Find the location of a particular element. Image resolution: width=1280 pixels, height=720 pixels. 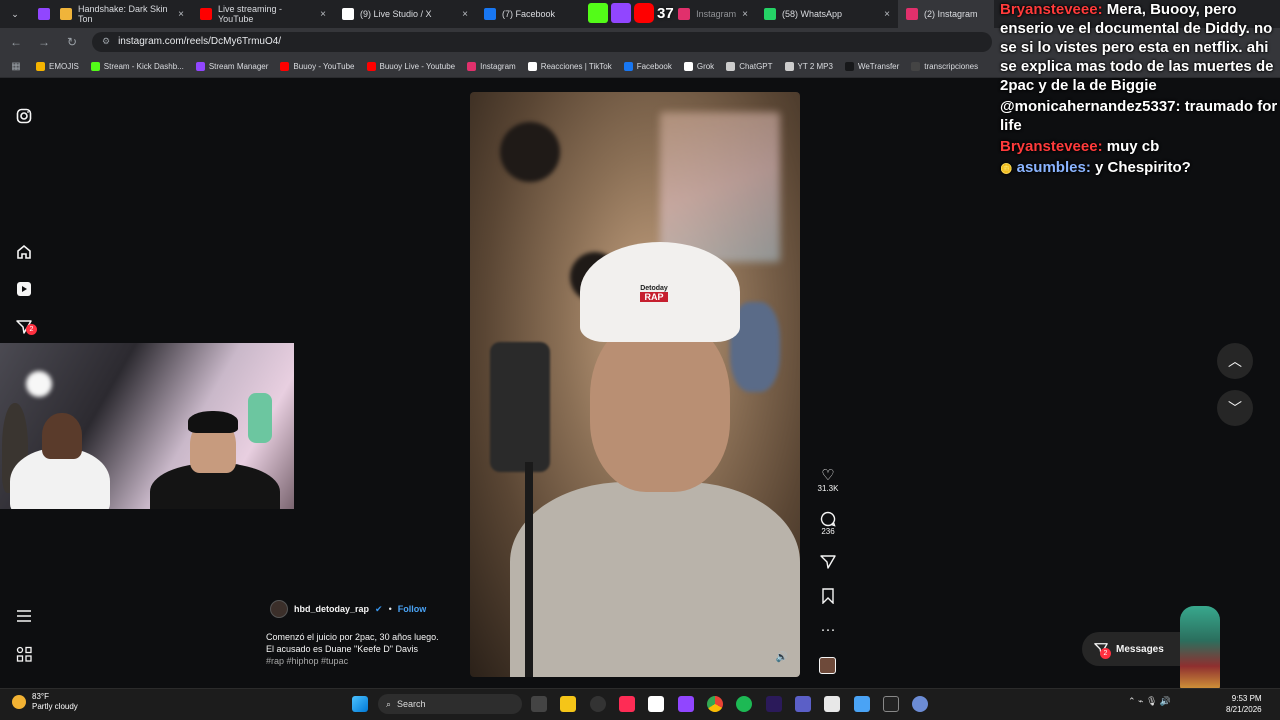

site-info-icon: ⚙ is located at coordinates (106, 41).